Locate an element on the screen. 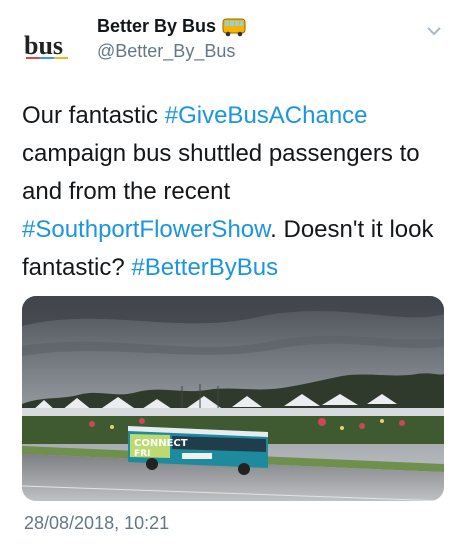 The height and width of the screenshot is (550, 466). avatar: bus is located at coordinates (52, 44).